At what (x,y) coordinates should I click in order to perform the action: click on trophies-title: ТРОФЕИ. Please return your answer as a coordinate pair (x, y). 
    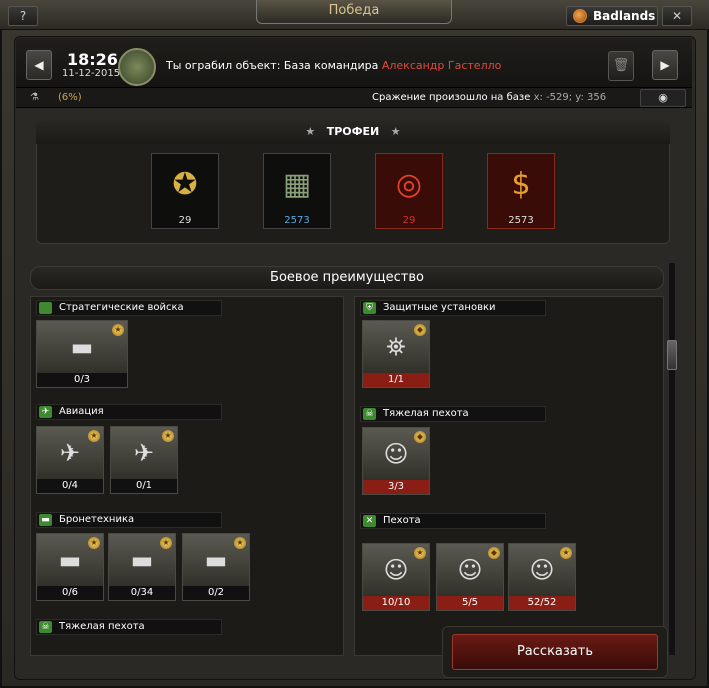
    Looking at the image, I should click on (353, 131).